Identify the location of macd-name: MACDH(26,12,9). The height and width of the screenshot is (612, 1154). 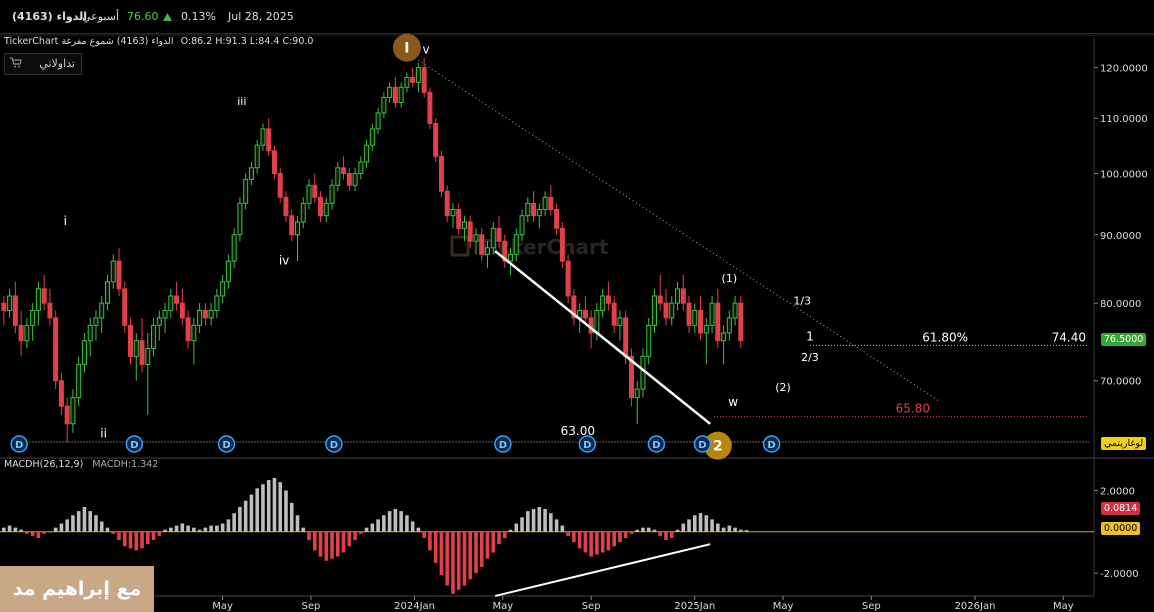
(44, 464).